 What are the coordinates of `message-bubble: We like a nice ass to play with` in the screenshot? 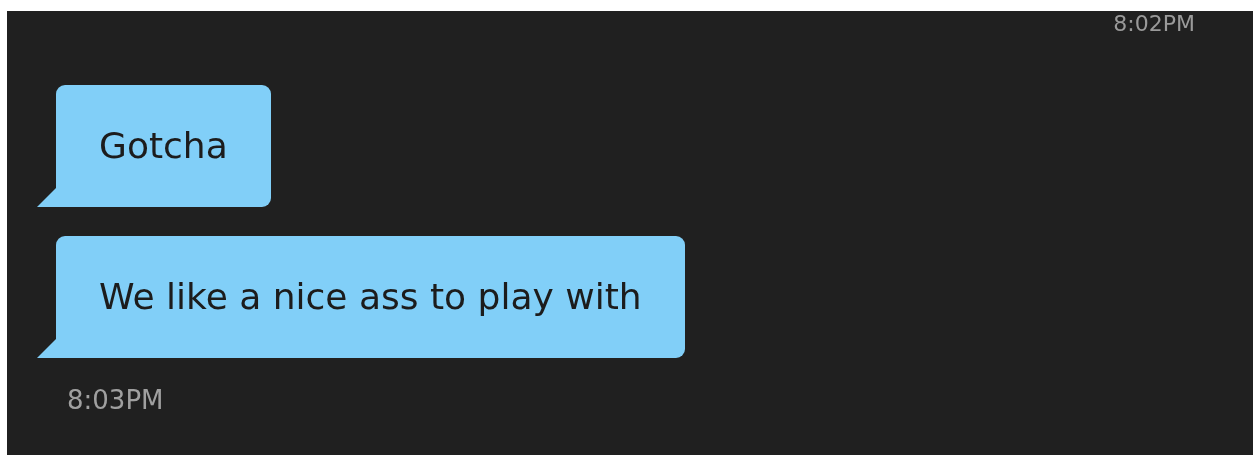 It's located at (370, 297).